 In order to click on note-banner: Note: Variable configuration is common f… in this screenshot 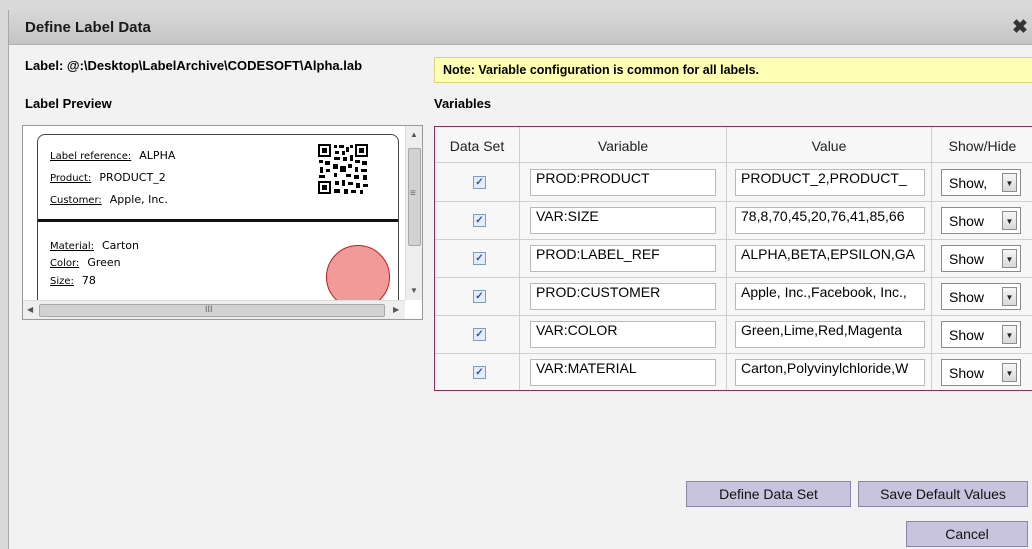, I will do `click(733, 70)`.